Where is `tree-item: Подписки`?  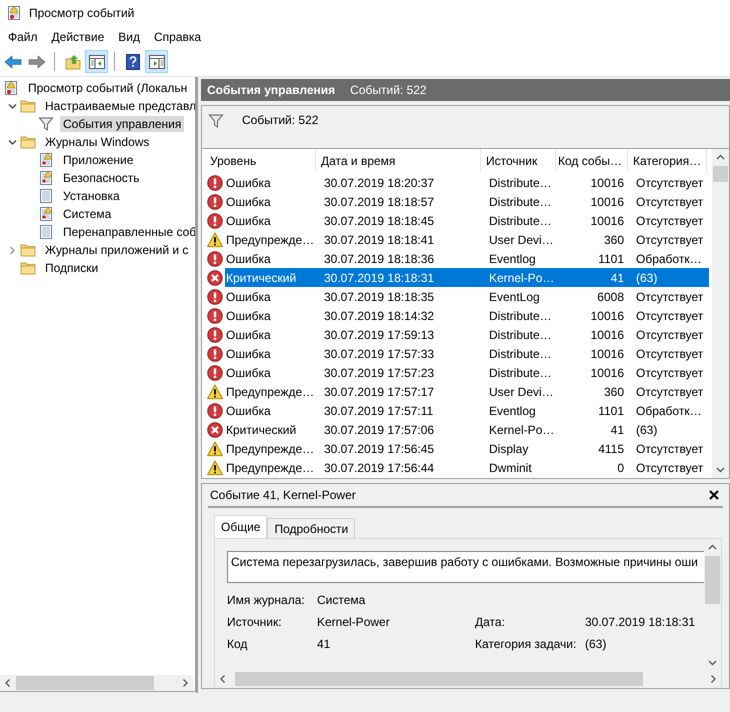 tree-item: Подписки is located at coordinates (72, 268).